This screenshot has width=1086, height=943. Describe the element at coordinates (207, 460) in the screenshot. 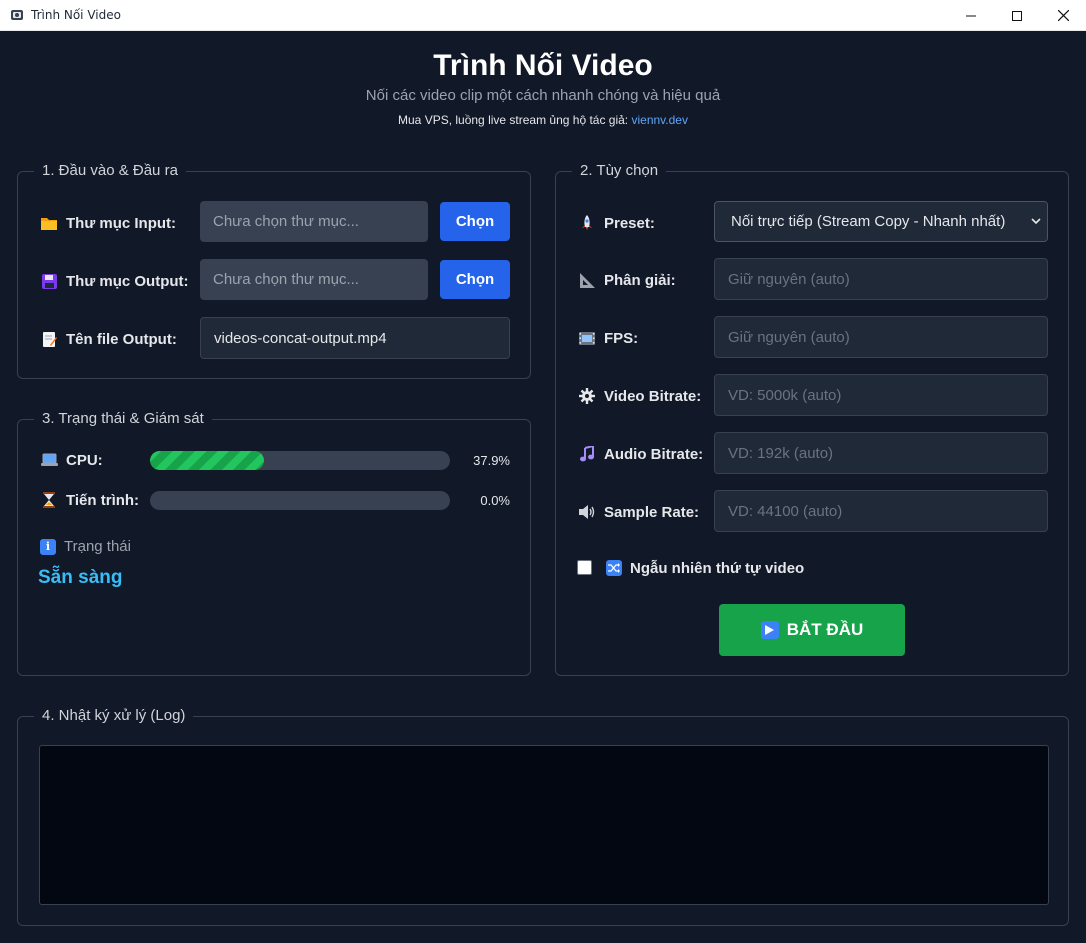

I see `cpu-usage-fill` at that location.